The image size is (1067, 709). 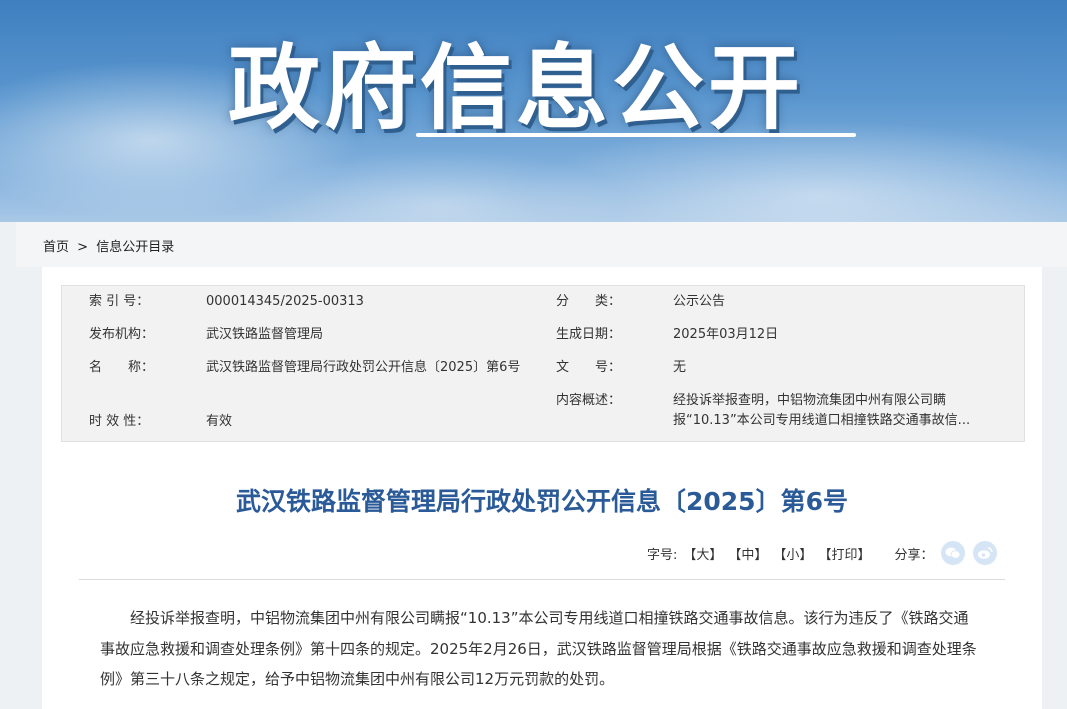 I want to click on index-value: 000014345/2025-00313, so click(x=285, y=301).